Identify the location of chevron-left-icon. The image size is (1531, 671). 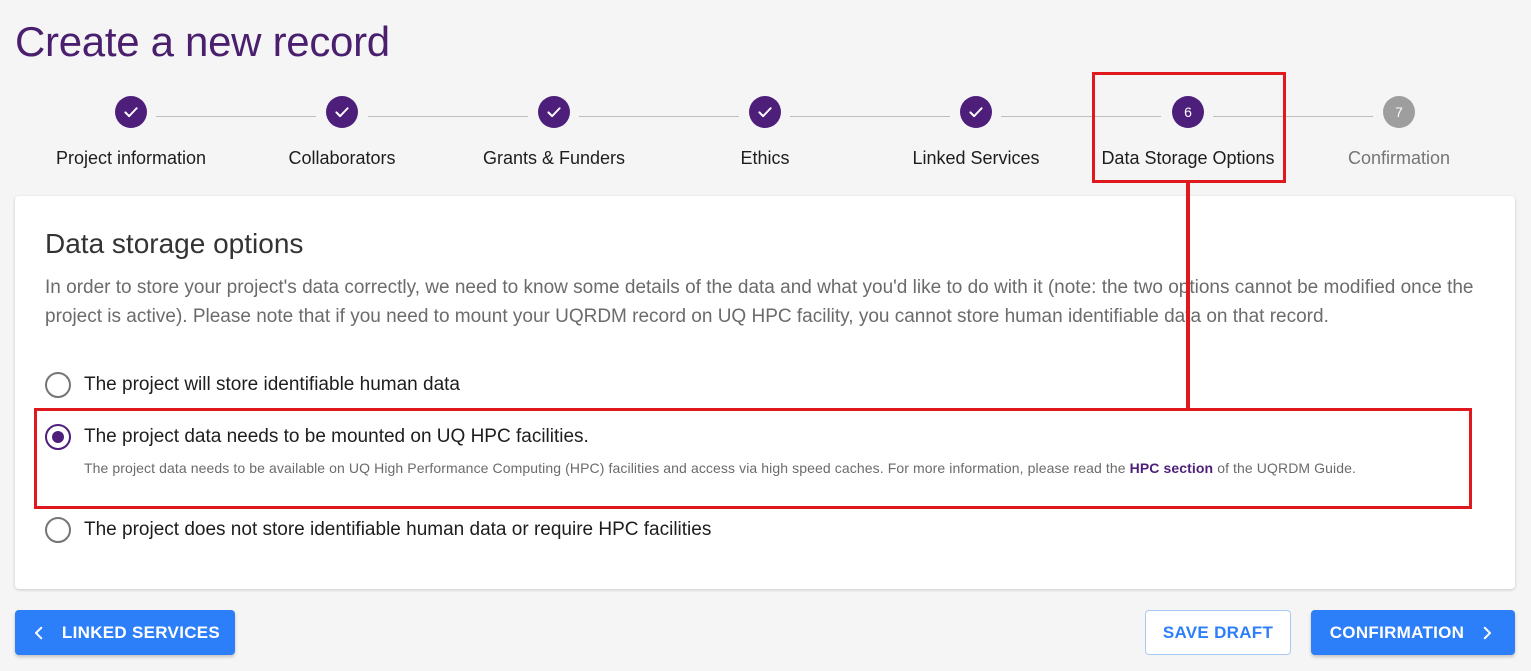
(38, 632).